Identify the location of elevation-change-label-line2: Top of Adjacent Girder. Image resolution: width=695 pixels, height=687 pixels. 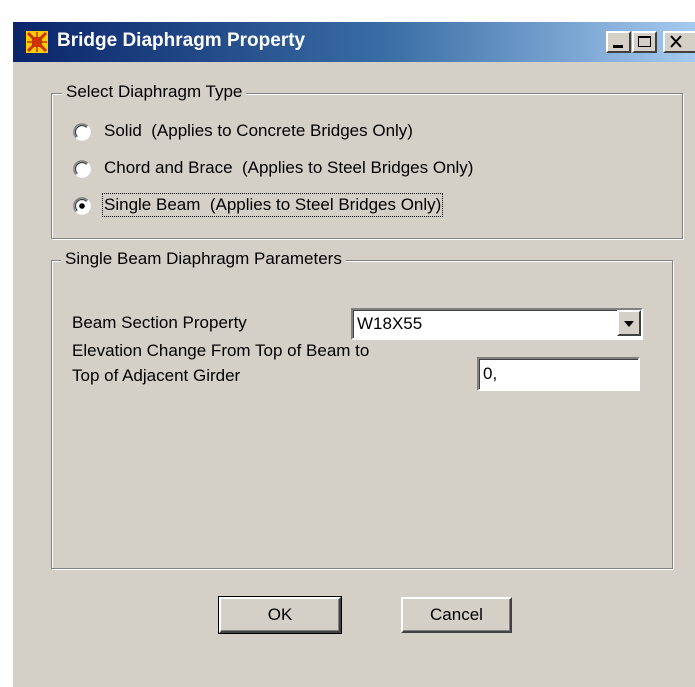
(156, 375).